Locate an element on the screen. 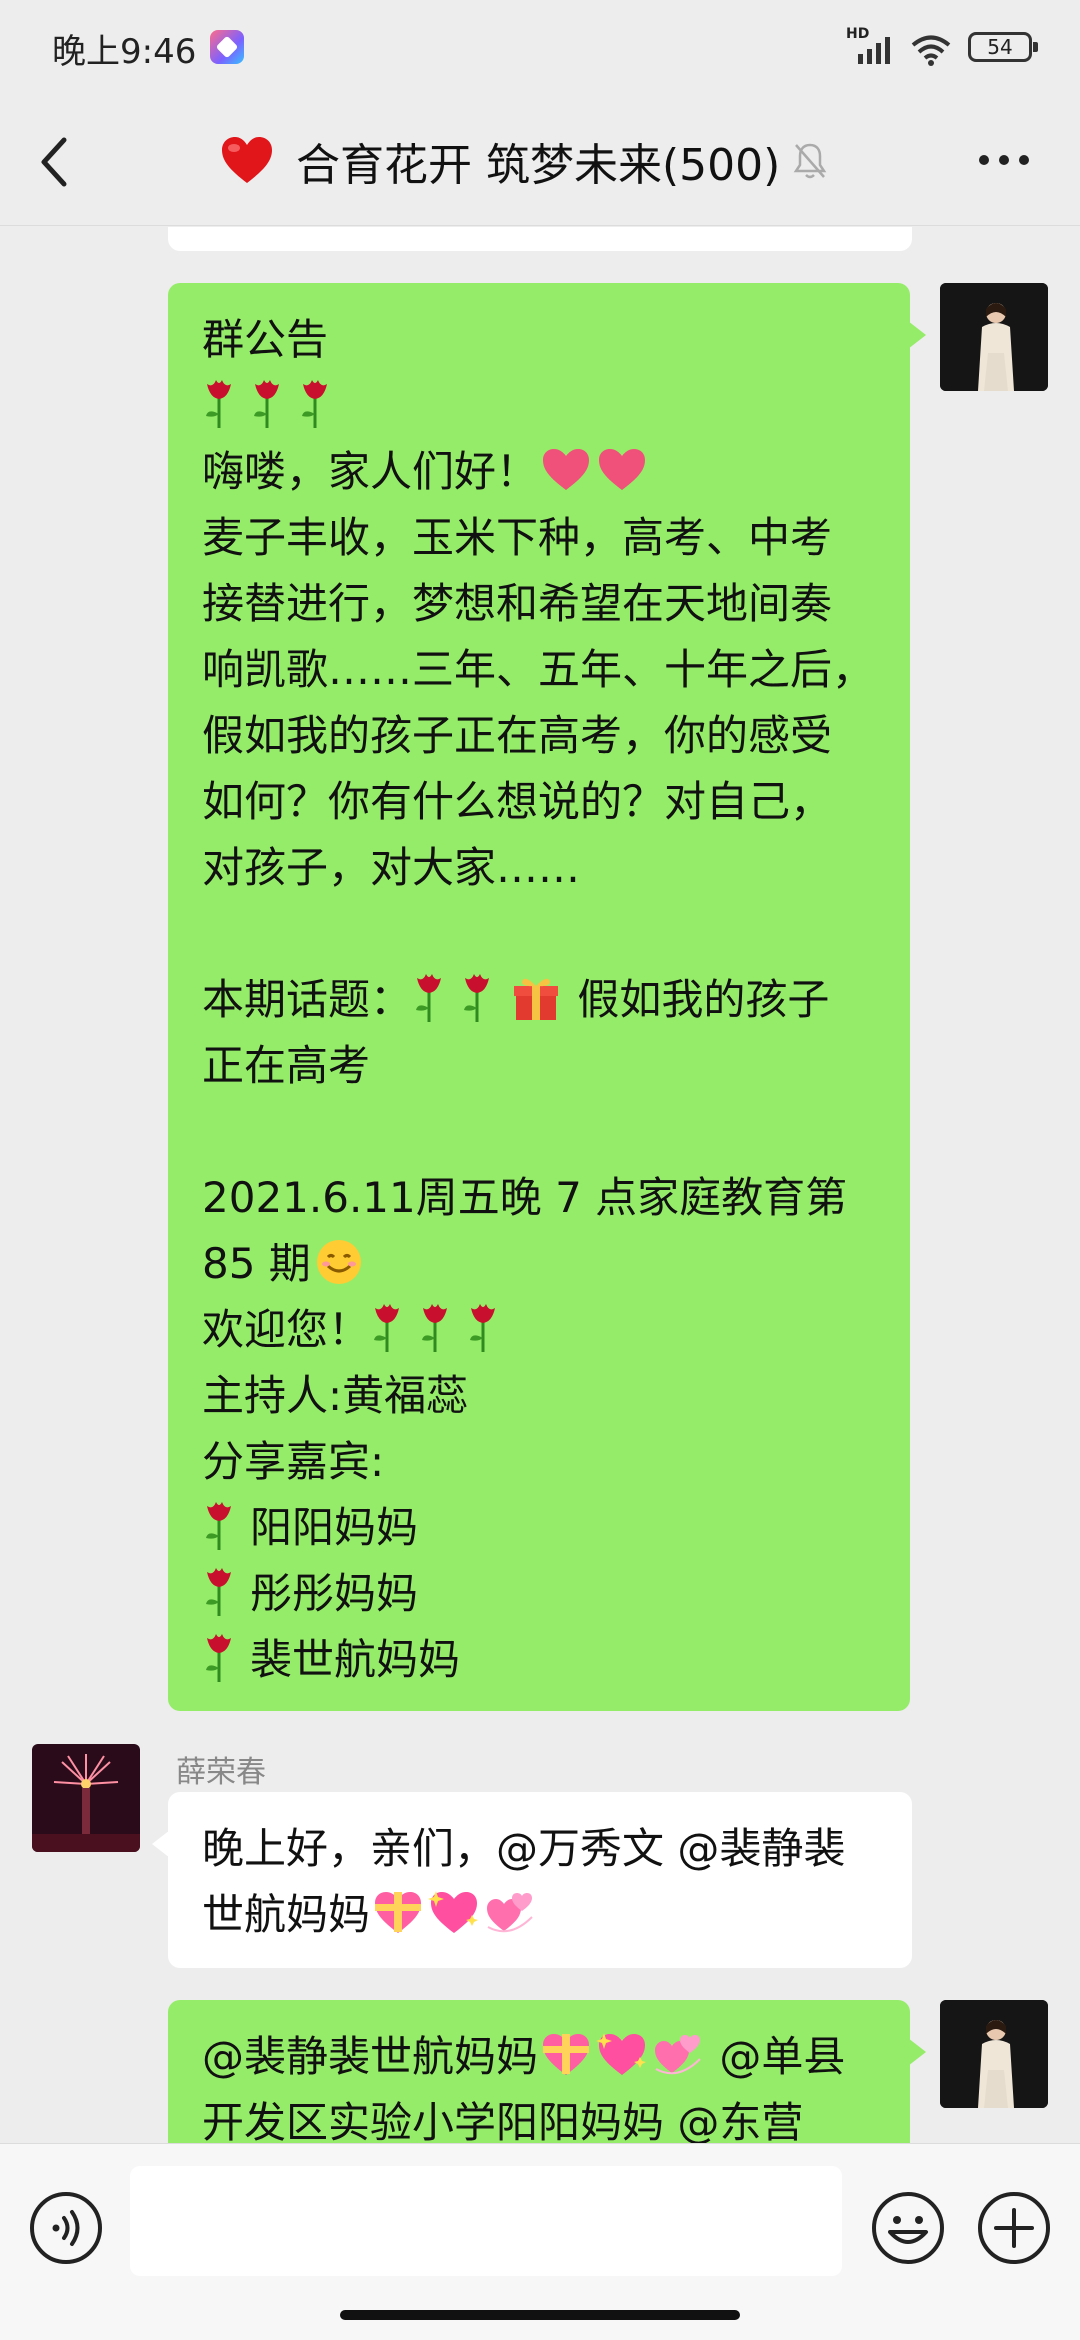 The width and height of the screenshot is (1080, 2340). issue-number: 85 期 is located at coordinates (256, 1263).